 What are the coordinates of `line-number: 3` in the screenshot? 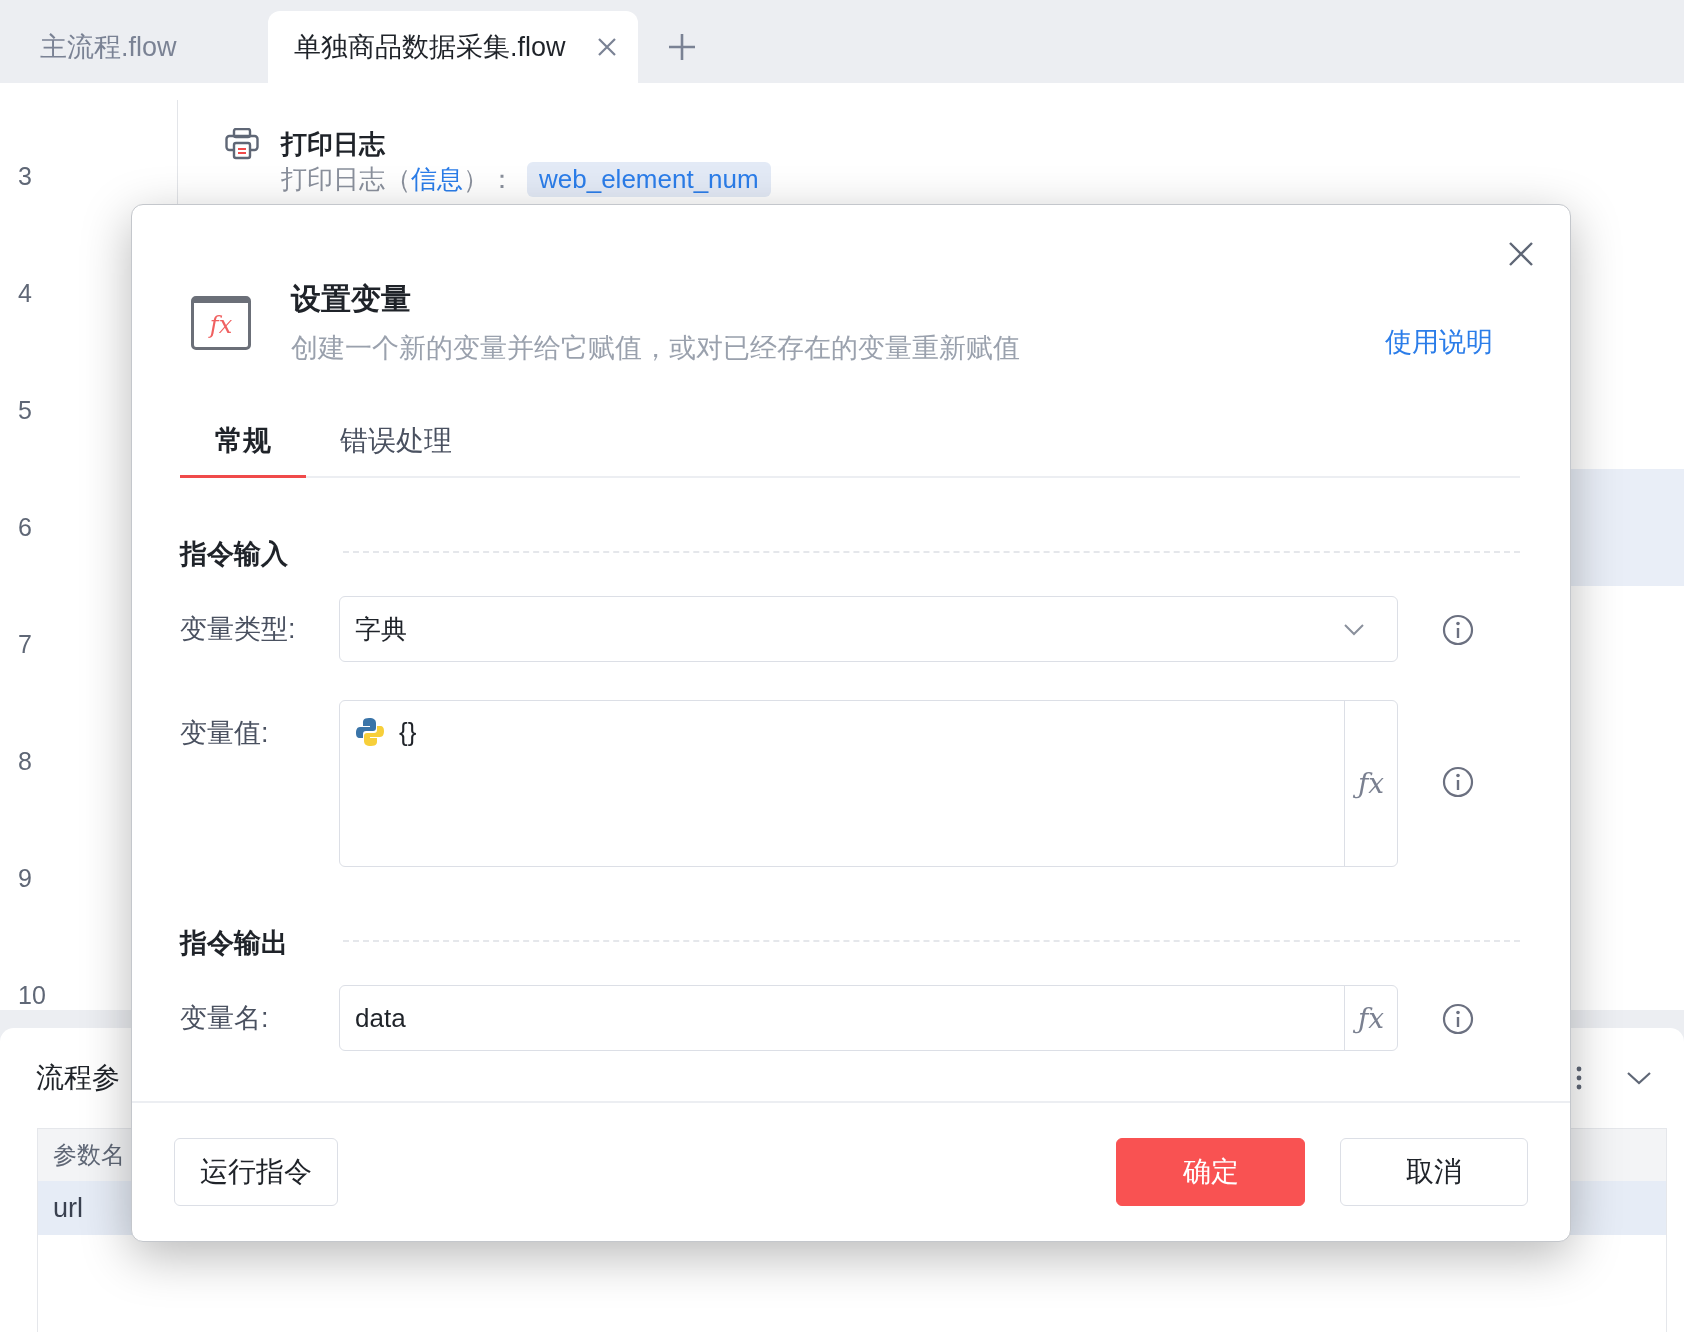 It's located at (25, 176).